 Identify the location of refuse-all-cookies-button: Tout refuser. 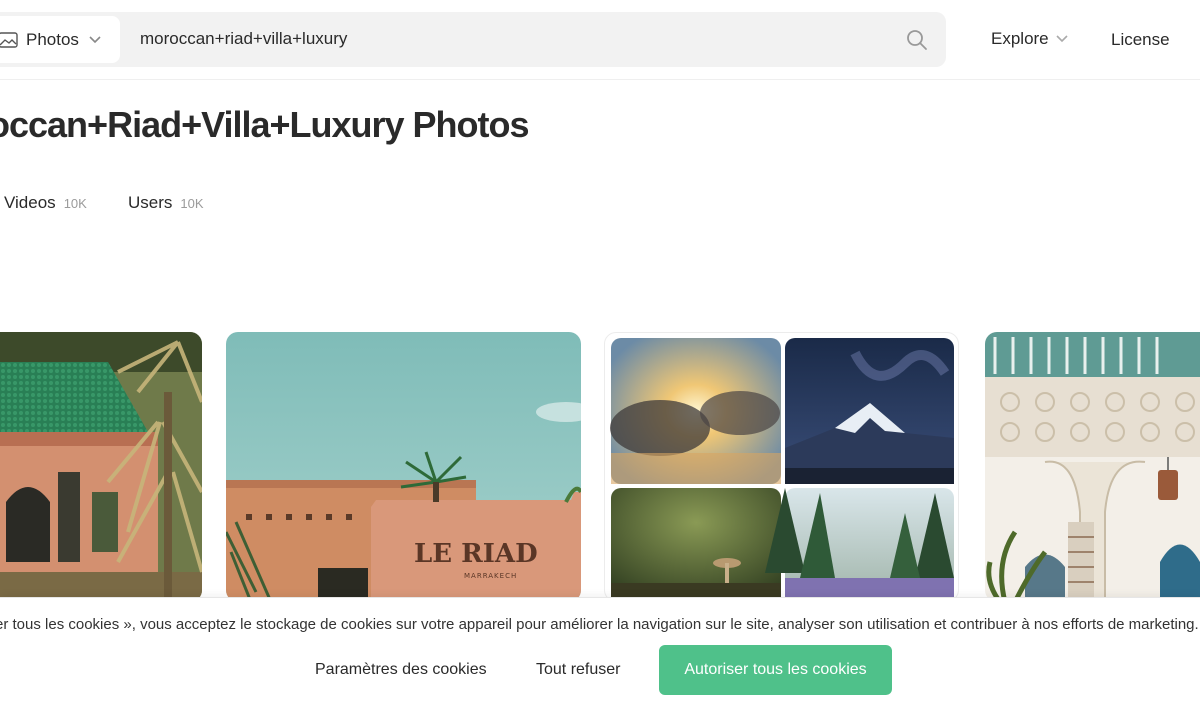
(578, 670).